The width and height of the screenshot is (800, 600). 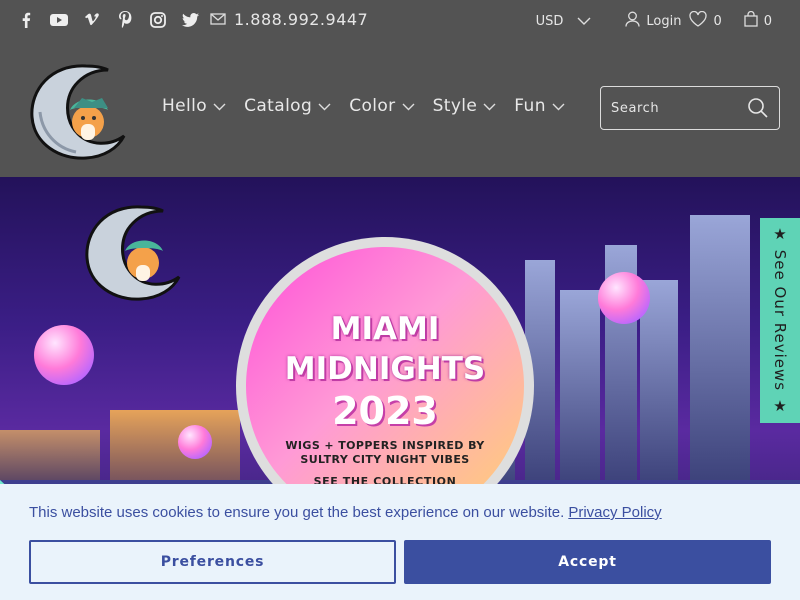 I want to click on preferences-button: Preferences, so click(x=212, y=562).